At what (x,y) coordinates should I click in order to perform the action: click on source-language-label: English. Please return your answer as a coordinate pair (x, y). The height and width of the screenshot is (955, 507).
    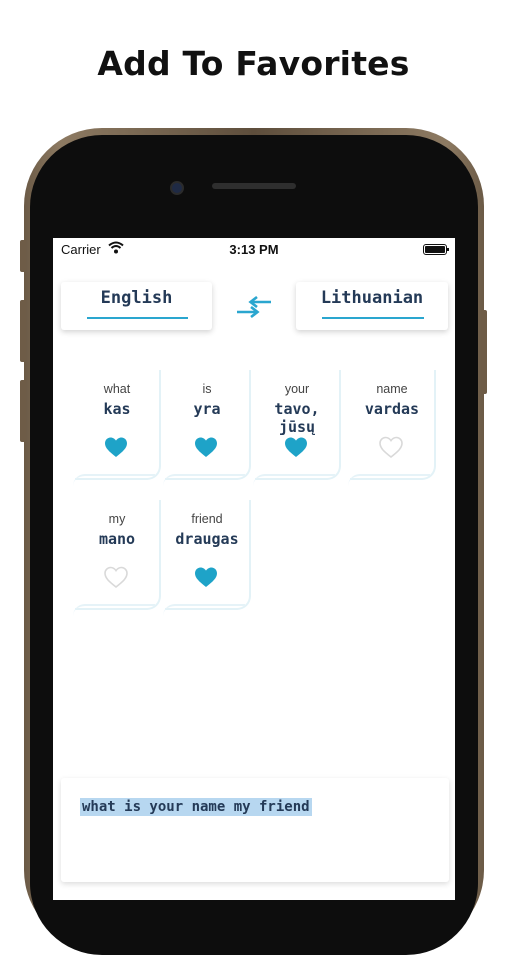
    Looking at the image, I should click on (136, 298).